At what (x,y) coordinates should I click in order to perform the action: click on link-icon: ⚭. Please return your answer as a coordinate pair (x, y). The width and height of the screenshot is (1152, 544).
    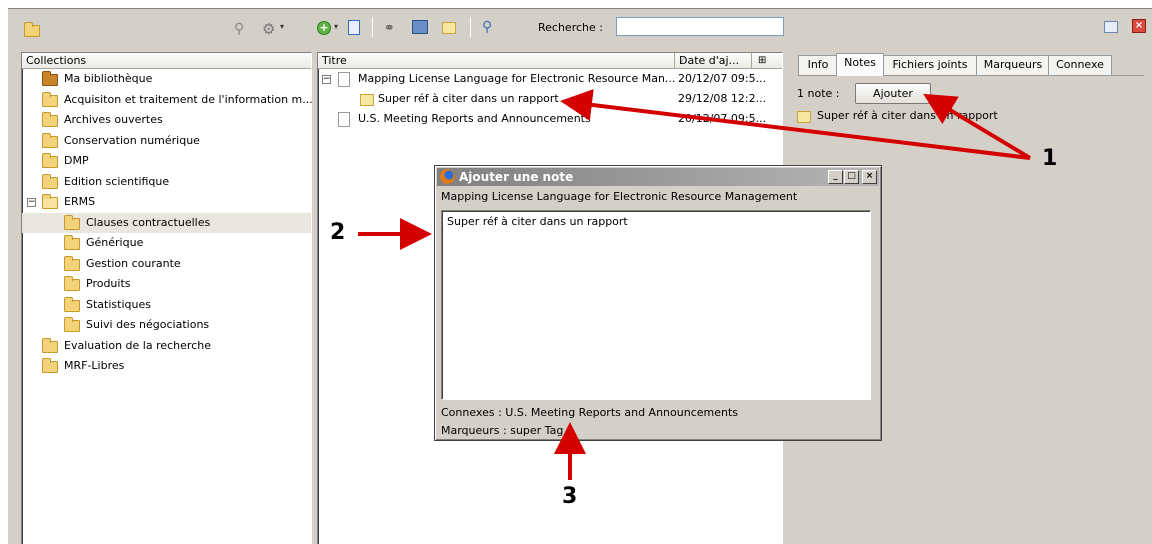
    Looking at the image, I should click on (389, 28).